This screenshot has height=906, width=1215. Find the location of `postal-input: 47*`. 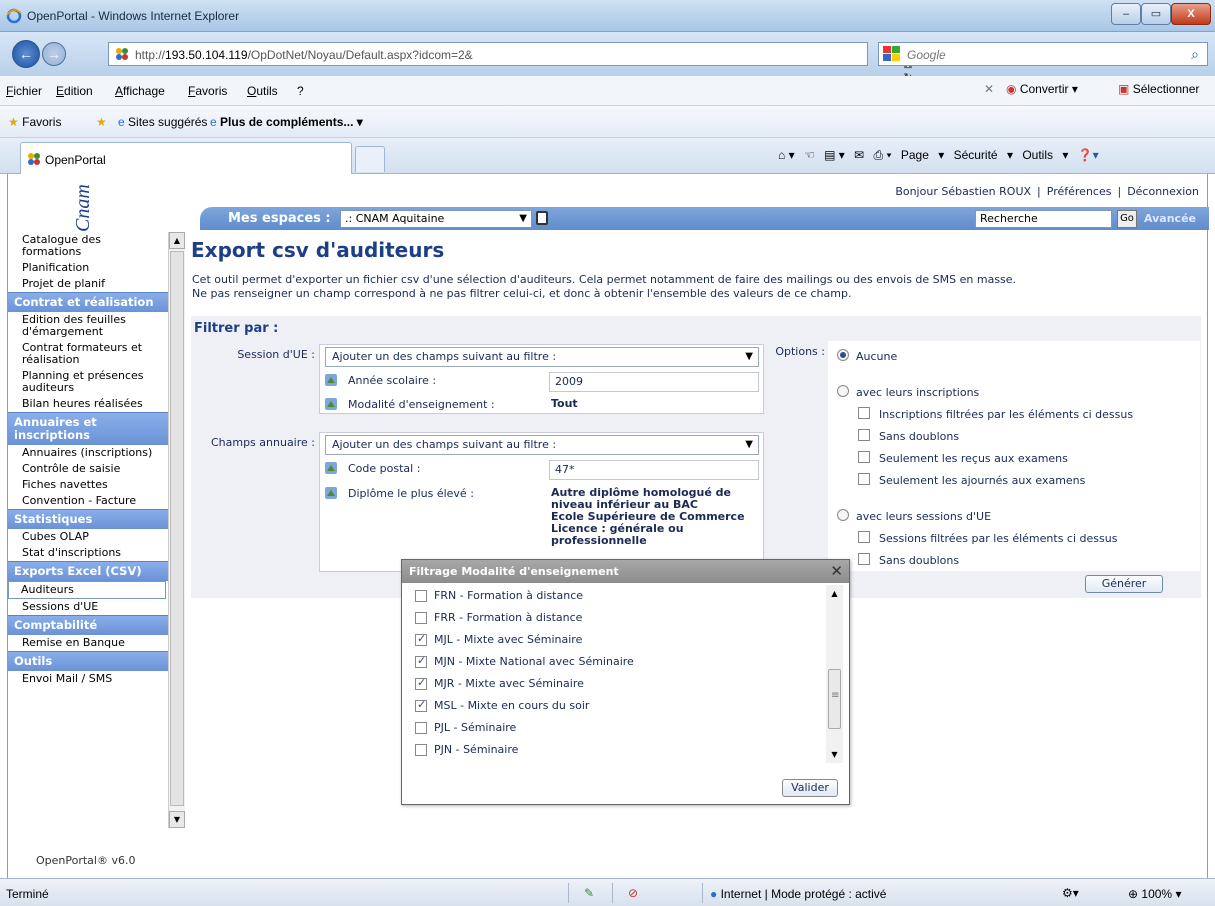

postal-input: 47* is located at coordinates (654, 470).